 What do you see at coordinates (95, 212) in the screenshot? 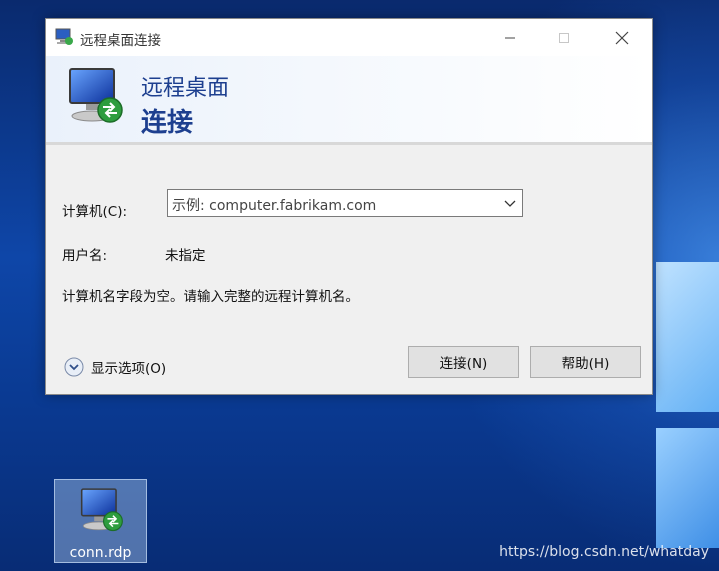
I see `computer-label: 计算机(C):` at bounding box center [95, 212].